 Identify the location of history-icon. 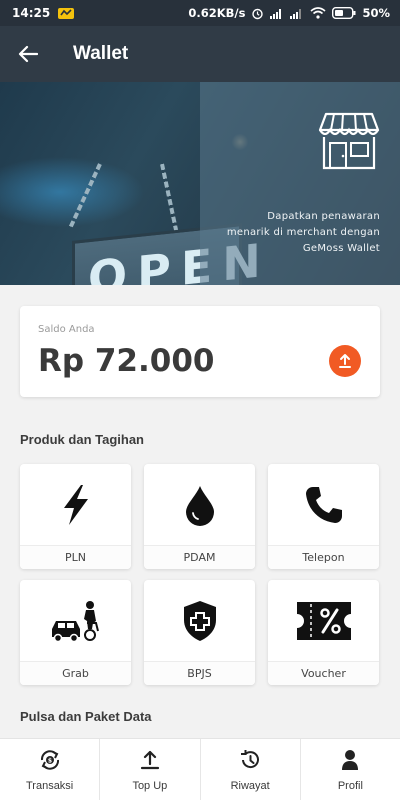
(250, 758).